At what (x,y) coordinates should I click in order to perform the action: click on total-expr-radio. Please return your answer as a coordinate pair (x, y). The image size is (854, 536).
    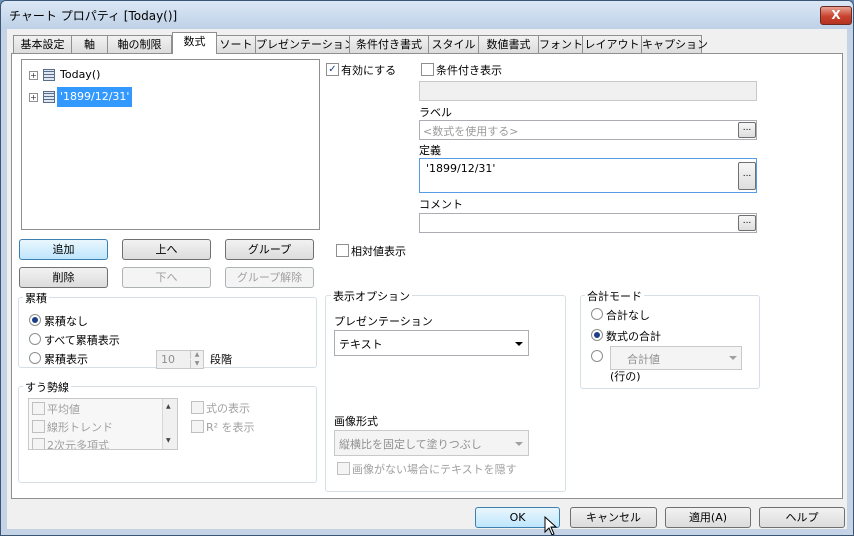
    Looking at the image, I should click on (597, 335).